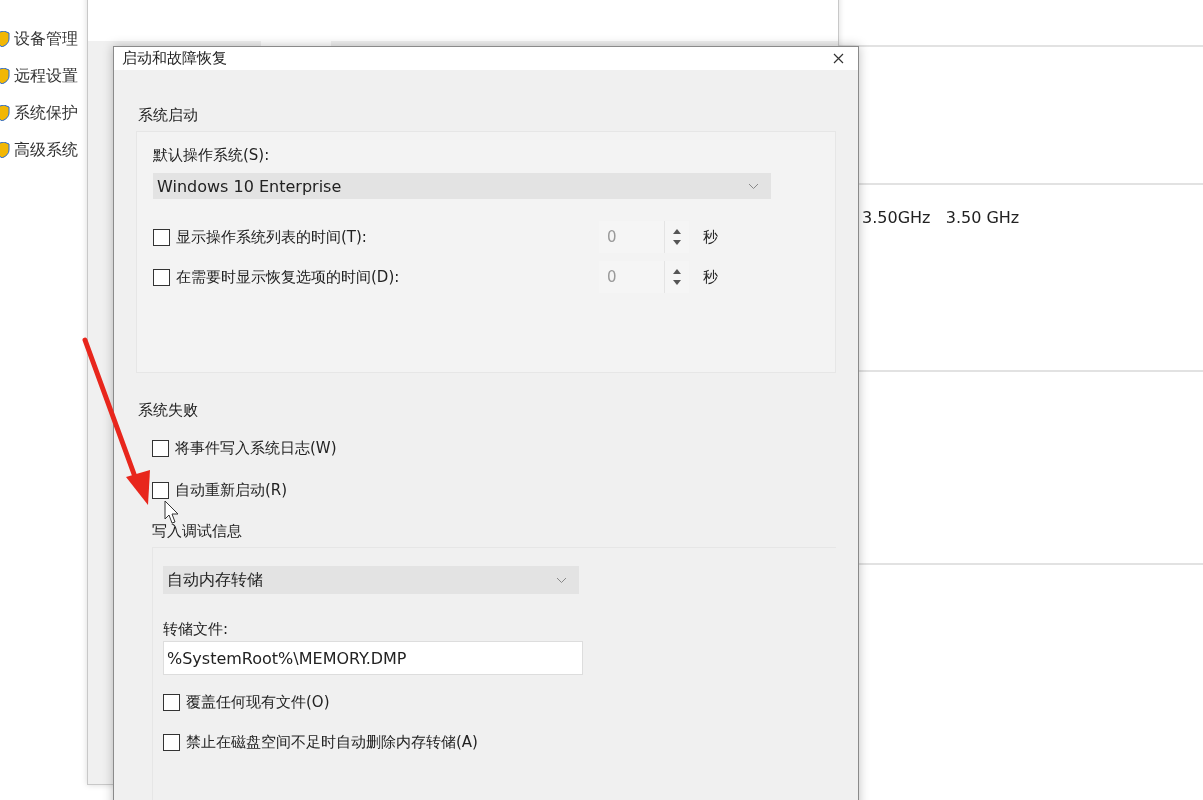 This screenshot has height=800, width=1203. Describe the element at coordinates (371, 580) in the screenshot. I see `dump-type-dropdown: 自动内存转储` at that location.